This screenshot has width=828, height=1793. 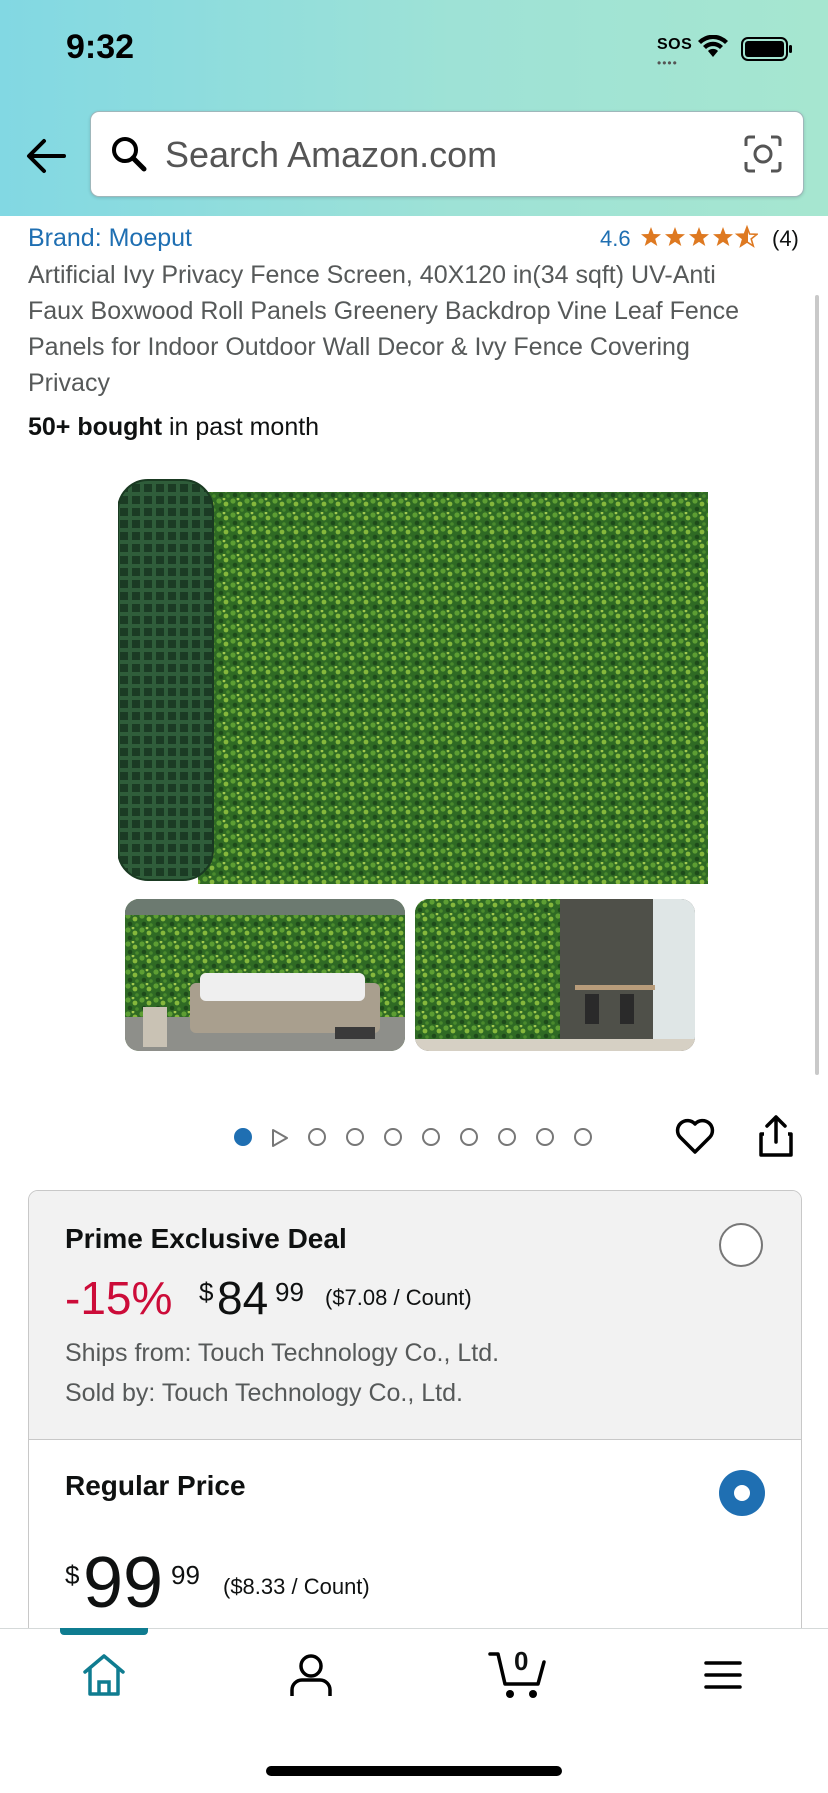 What do you see at coordinates (695, 1136) in the screenshot?
I see `heart-icon` at bounding box center [695, 1136].